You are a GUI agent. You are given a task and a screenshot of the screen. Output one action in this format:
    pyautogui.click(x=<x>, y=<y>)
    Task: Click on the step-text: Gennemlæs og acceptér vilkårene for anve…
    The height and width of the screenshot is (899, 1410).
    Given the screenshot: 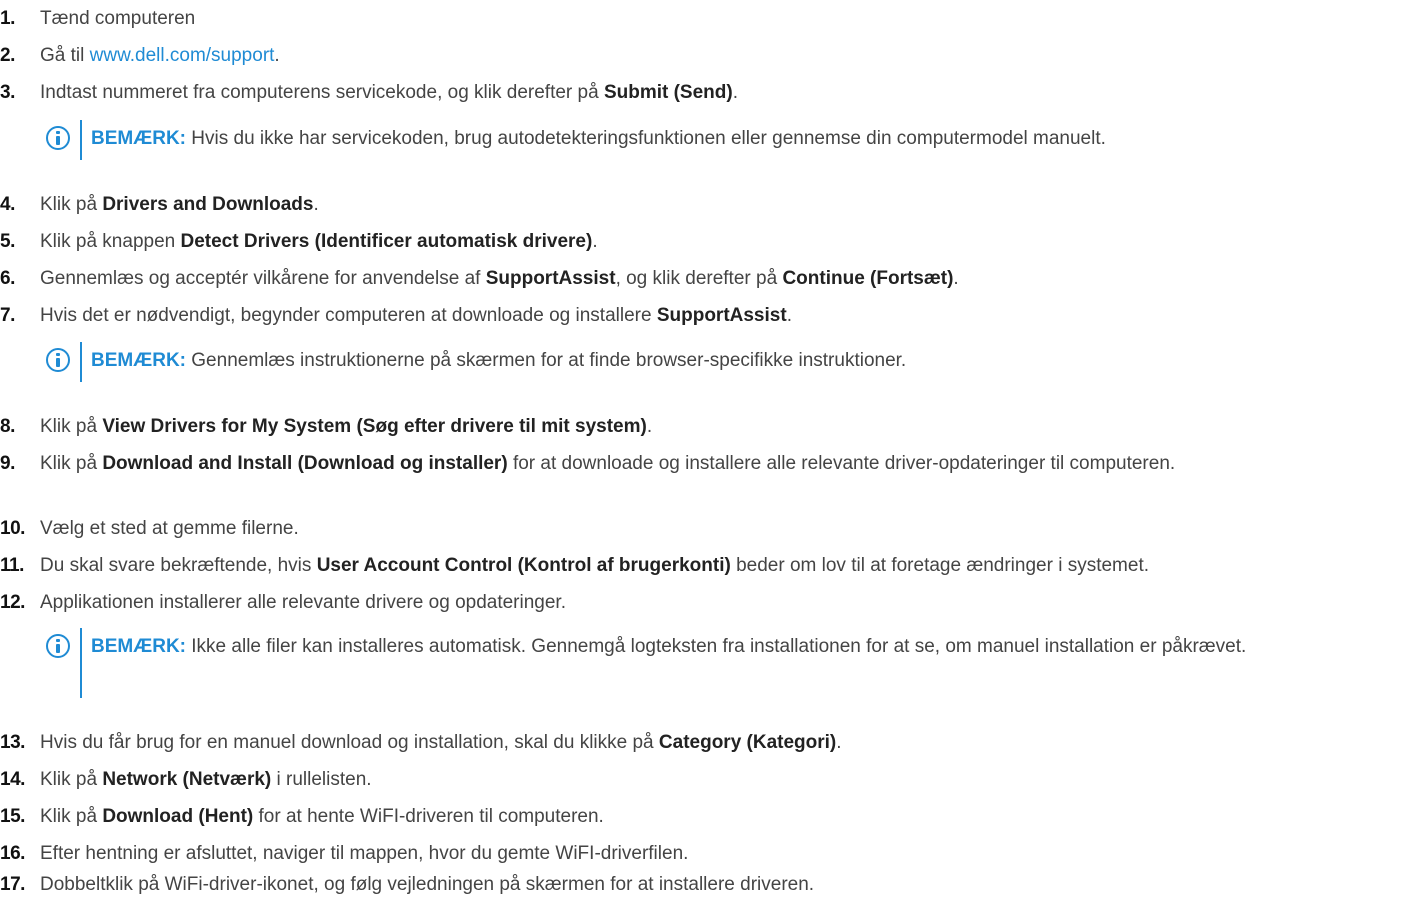 What is the action you would take?
    pyautogui.click(x=499, y=278)
    